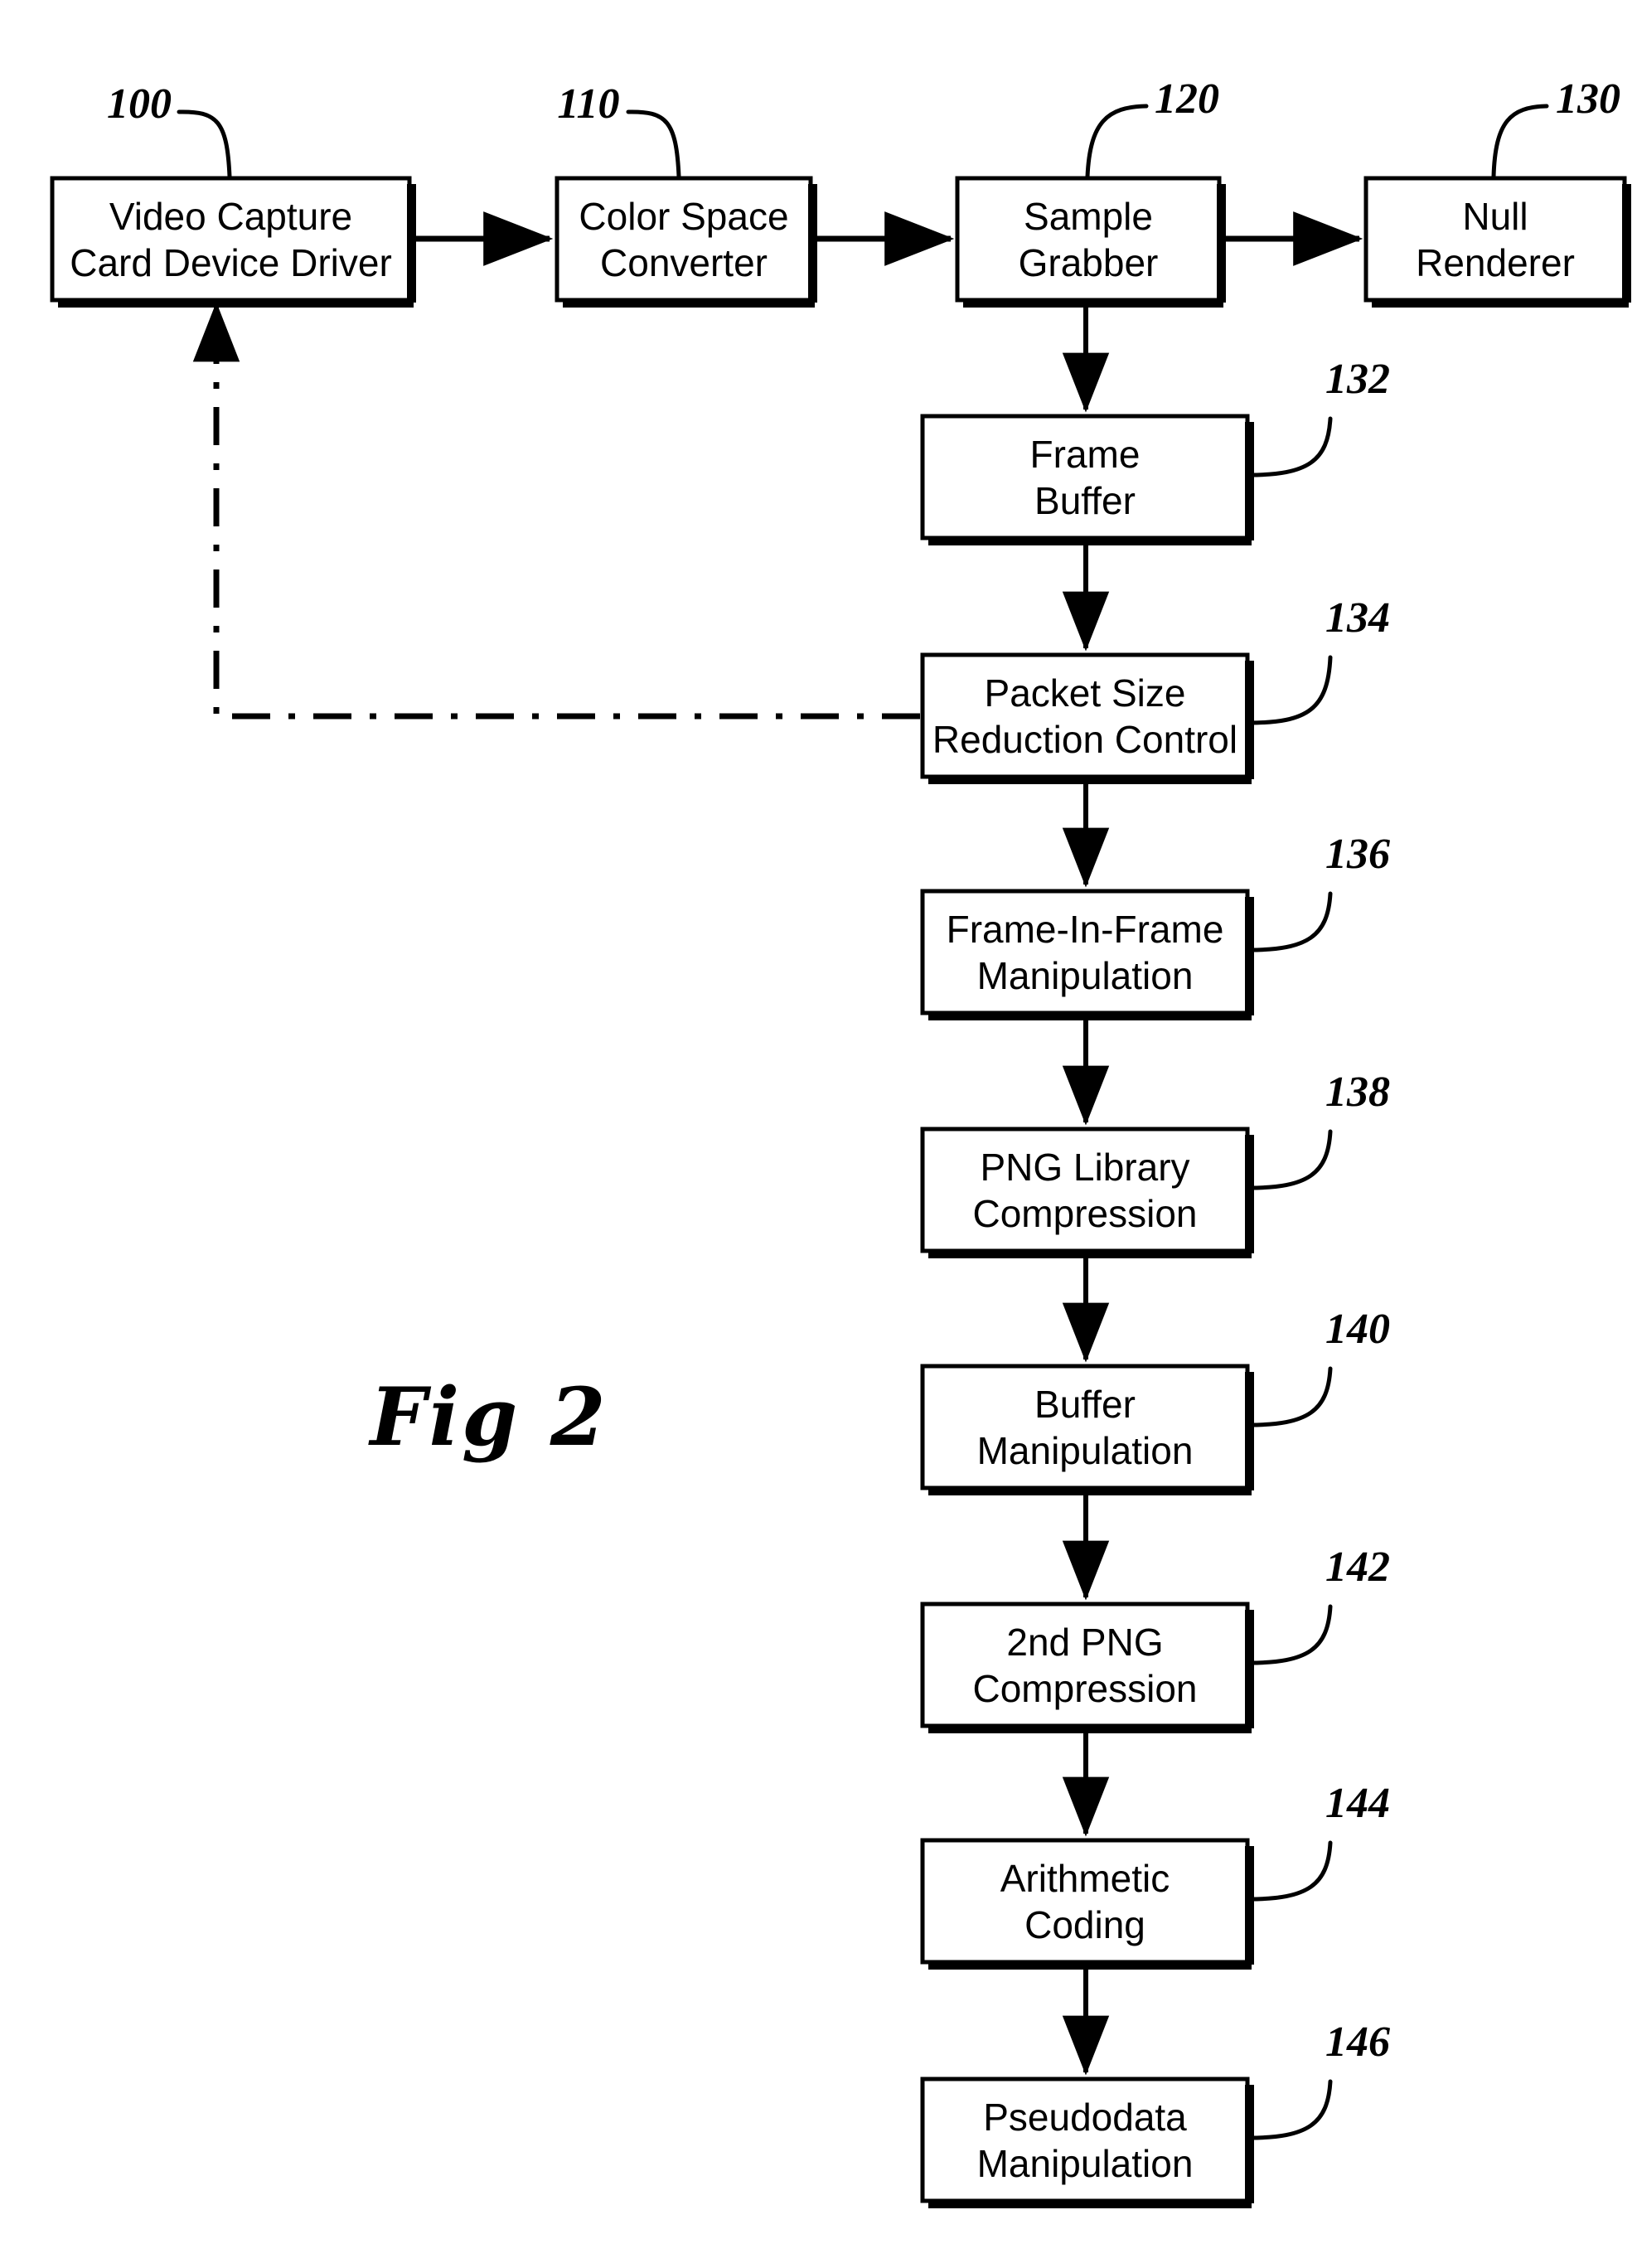  I want to click on node-label-line-2: Renderer, so click(1495, 262).